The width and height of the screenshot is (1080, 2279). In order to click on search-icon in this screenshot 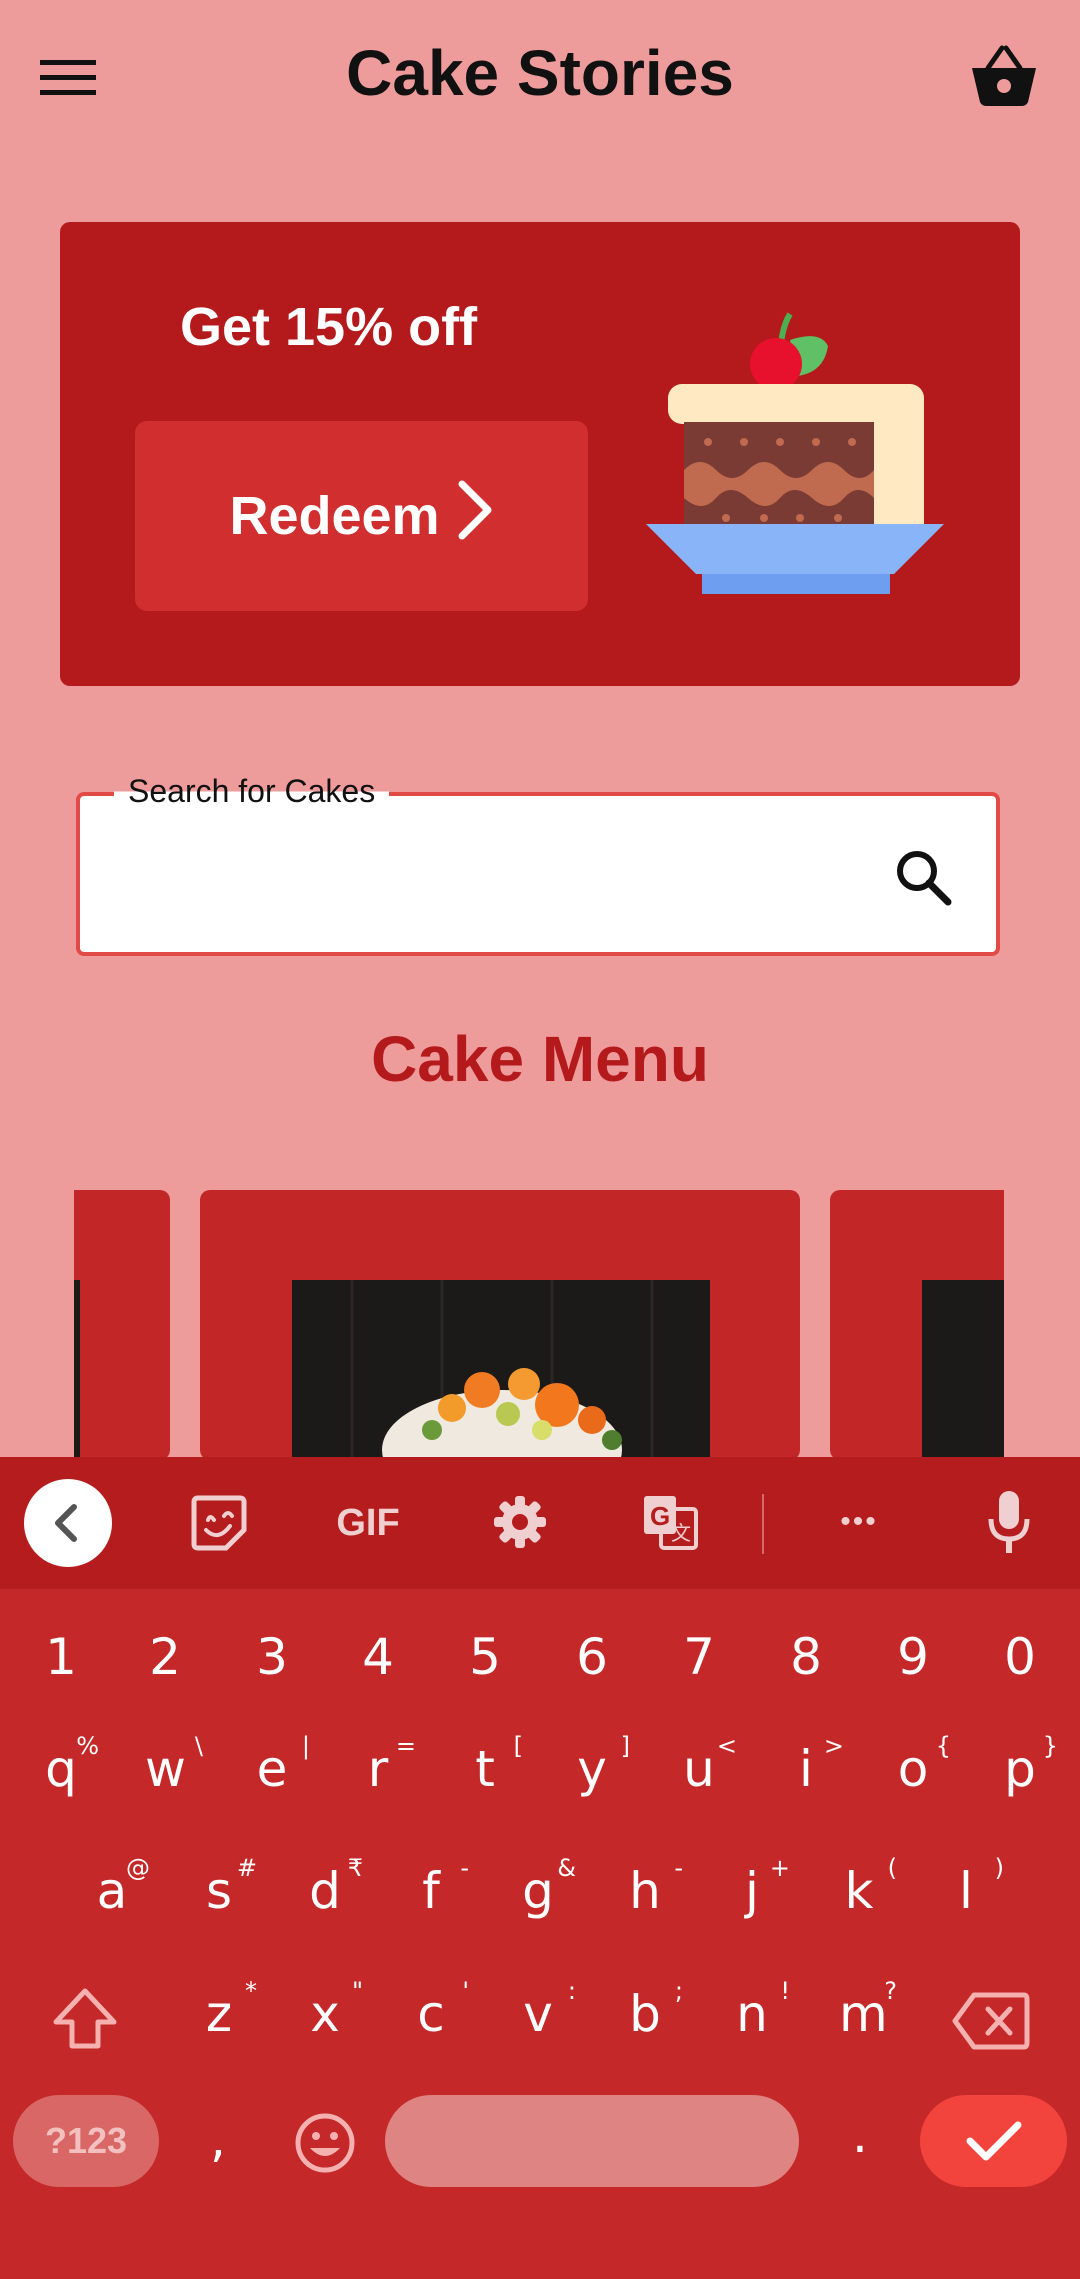, I will do `click(924, 878)`.